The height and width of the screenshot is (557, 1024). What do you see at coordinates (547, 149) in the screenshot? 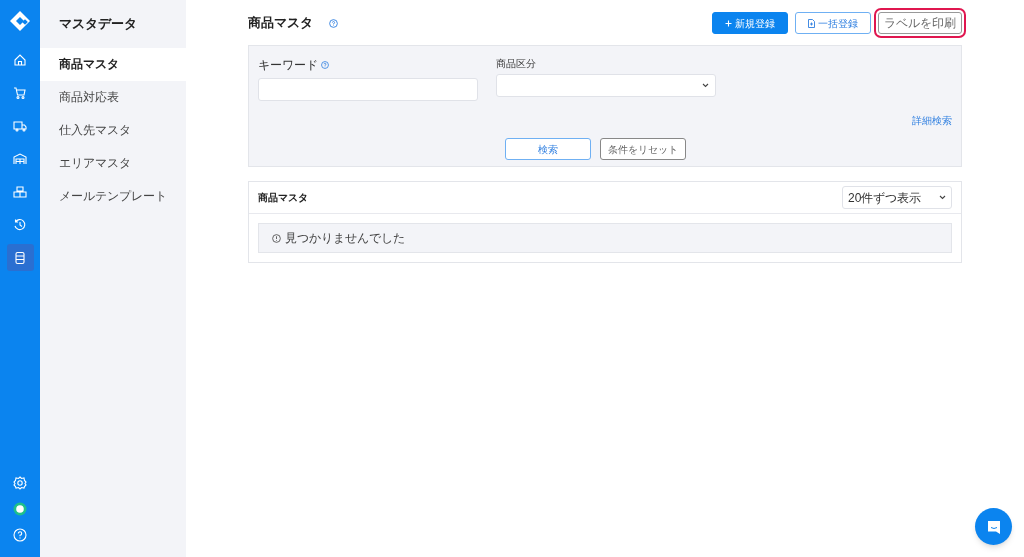
I see `search-button: 検索` at bounding box center [547, 149].